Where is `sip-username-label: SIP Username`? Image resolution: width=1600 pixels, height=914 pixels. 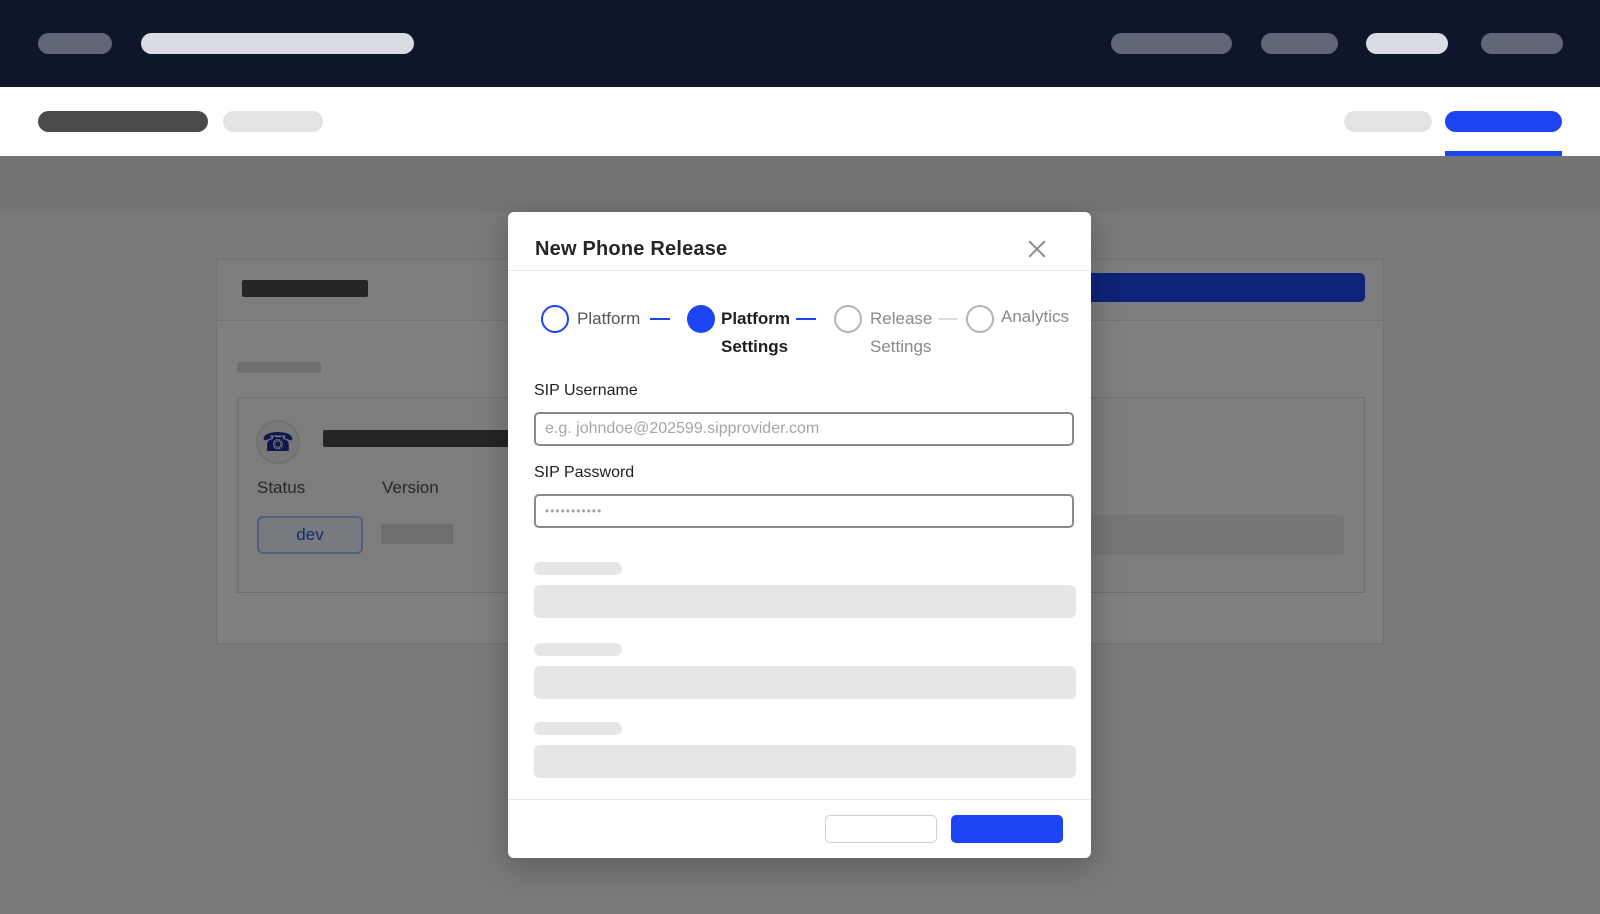 sip-username-label: SIP Username is located at coordinates (586, 390).